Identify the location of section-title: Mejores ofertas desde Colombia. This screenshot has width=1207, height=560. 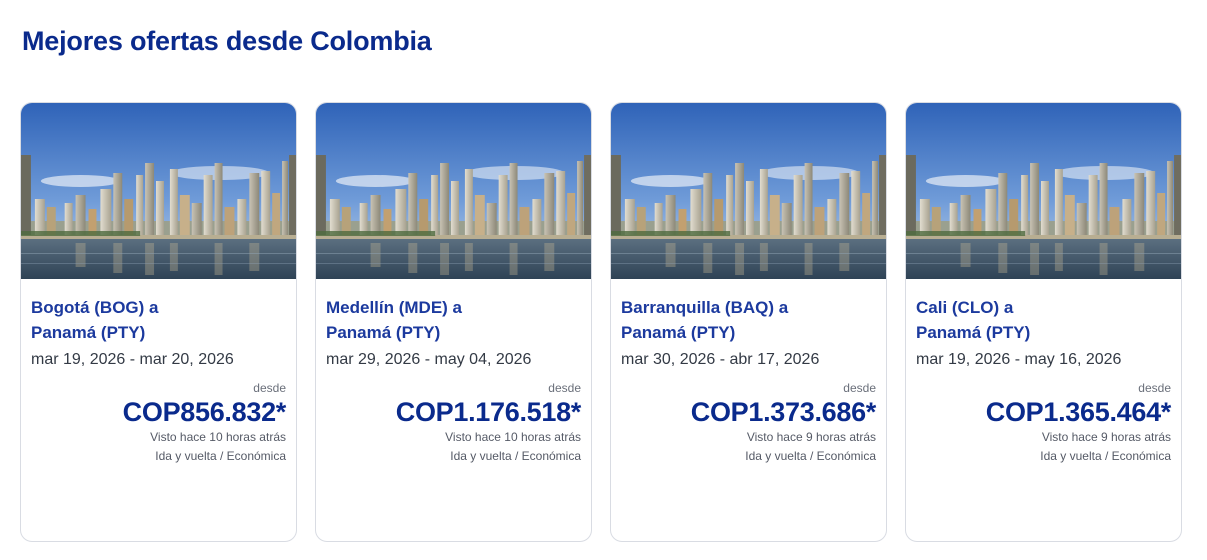
(227, 41).